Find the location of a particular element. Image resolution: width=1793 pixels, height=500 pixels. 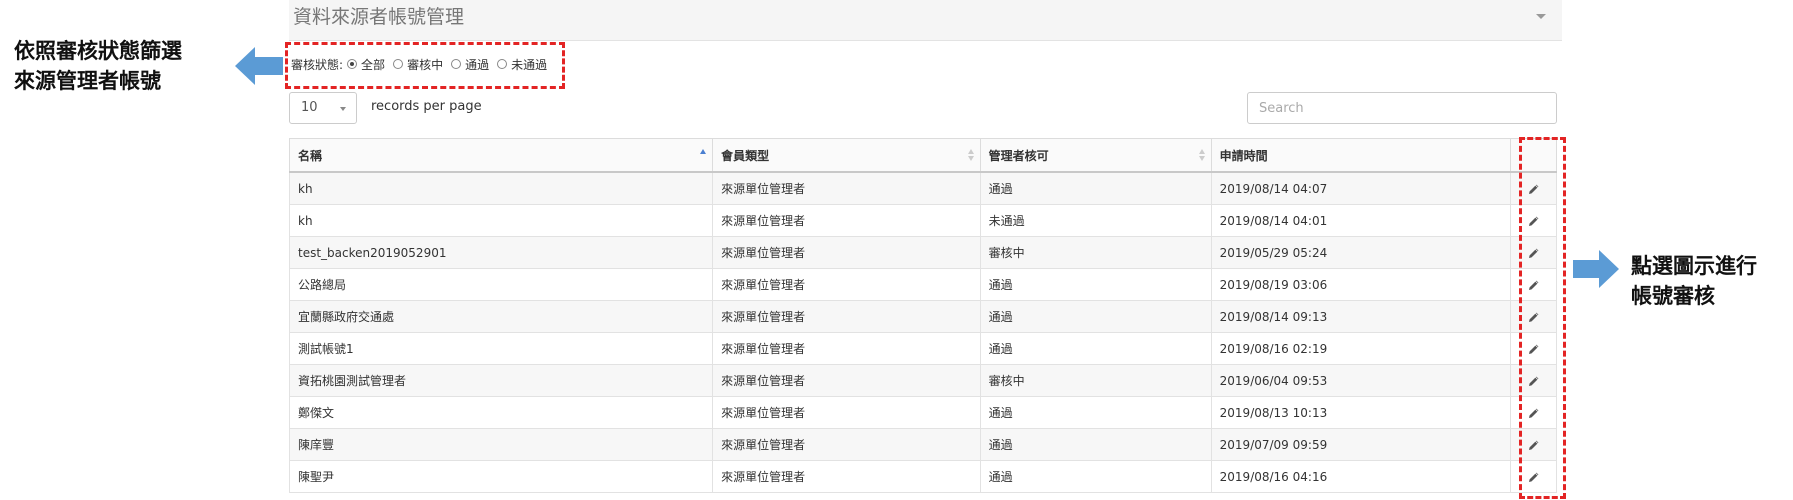

cell-name: 測試帳號1 is located at coordinates (501, 348).